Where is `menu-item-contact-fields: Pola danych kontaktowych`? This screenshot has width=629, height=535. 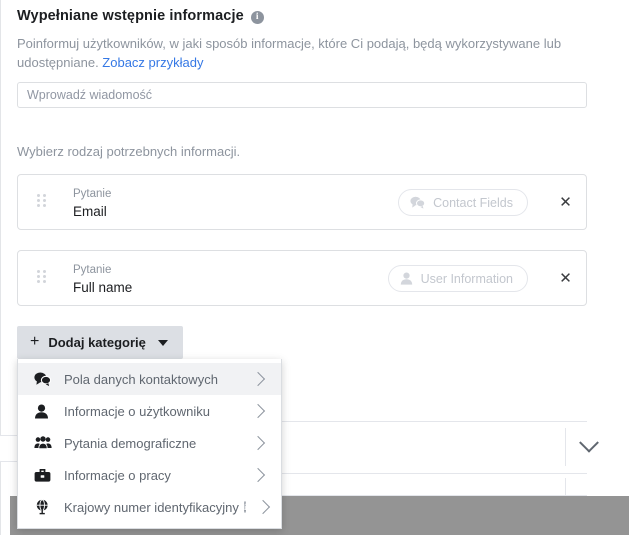
menu-item-contact-fields: Pola danych kontaktowych is located at coordinates (149, 379).